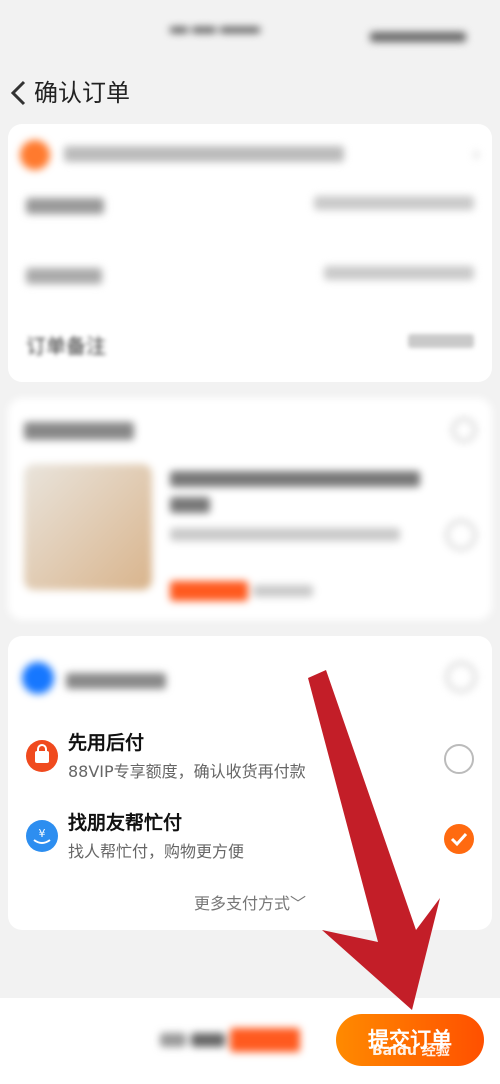 This screenshot has width=500, height=1084. What do you see at coordinates (250, 342) in the screenshot?
I see `order-remark-row: 订单备注` at bounding box center [250, 342].